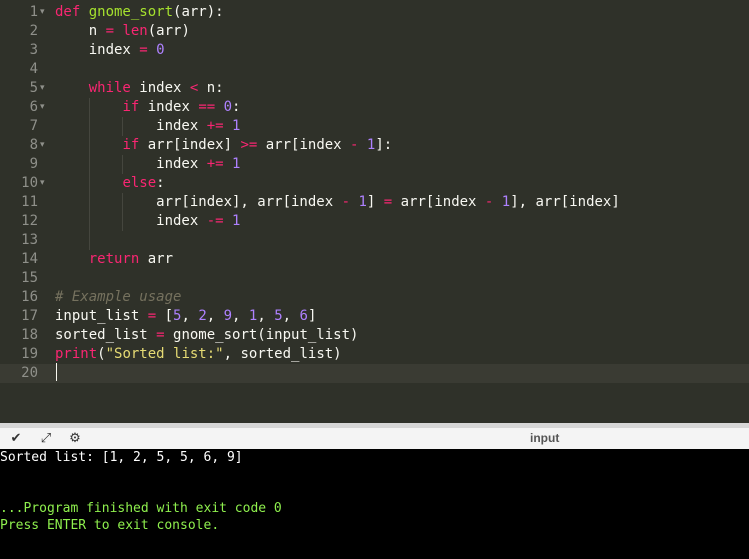 The width and height of the screenshot is (749, 559). Describe the element at coordinates (25, 107) in the screenshot. I see `gutter-line: 6 ▾` at that location.